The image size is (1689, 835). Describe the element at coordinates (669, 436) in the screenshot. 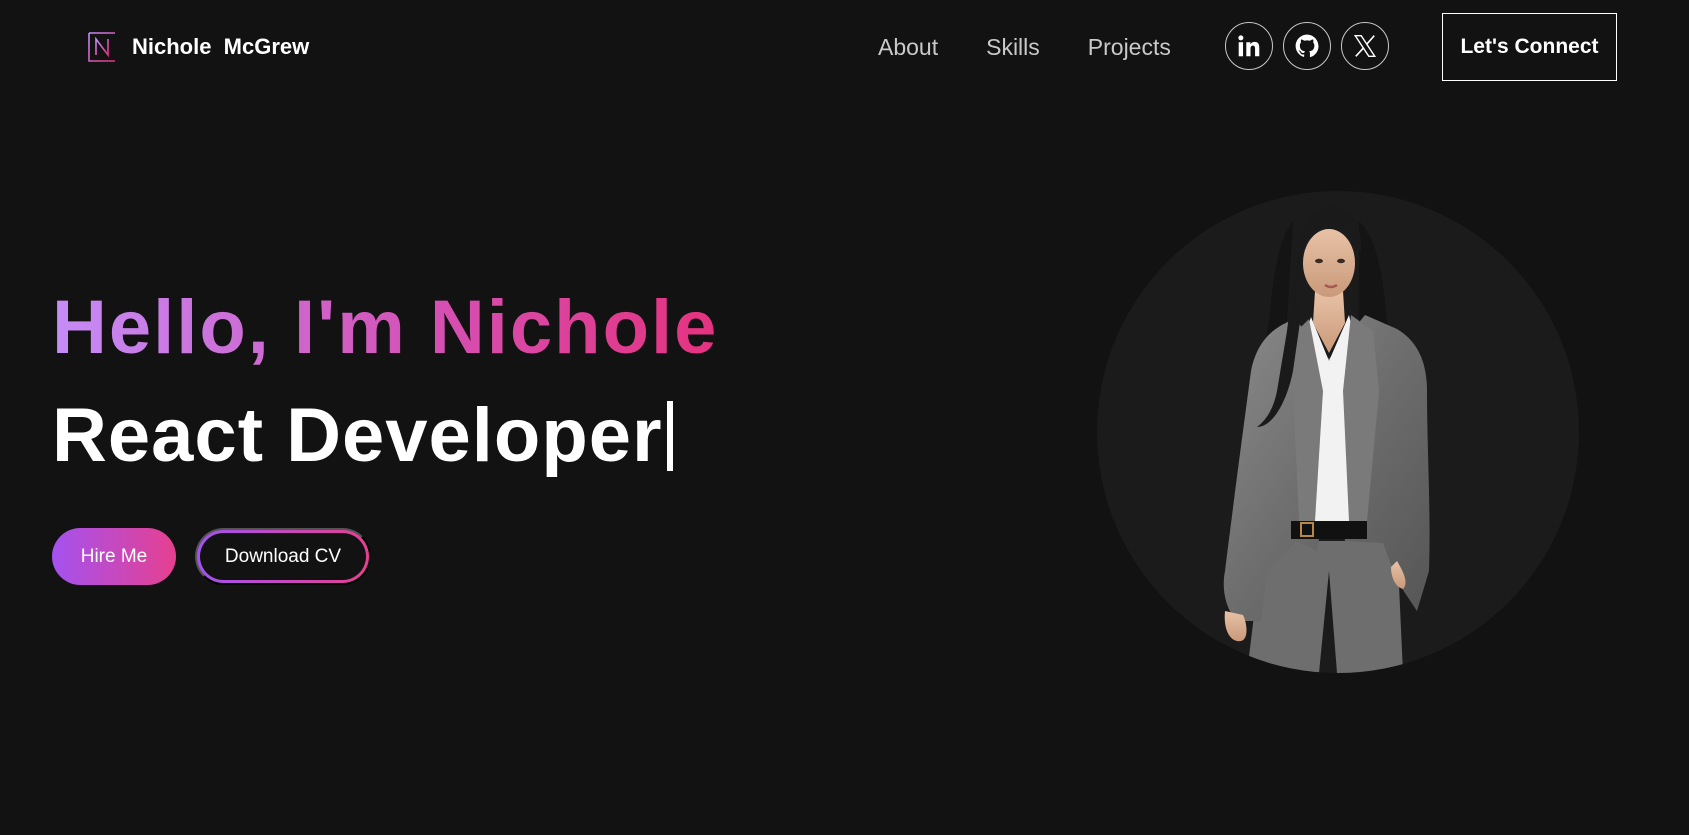

I see `typing-cursor` at that location.